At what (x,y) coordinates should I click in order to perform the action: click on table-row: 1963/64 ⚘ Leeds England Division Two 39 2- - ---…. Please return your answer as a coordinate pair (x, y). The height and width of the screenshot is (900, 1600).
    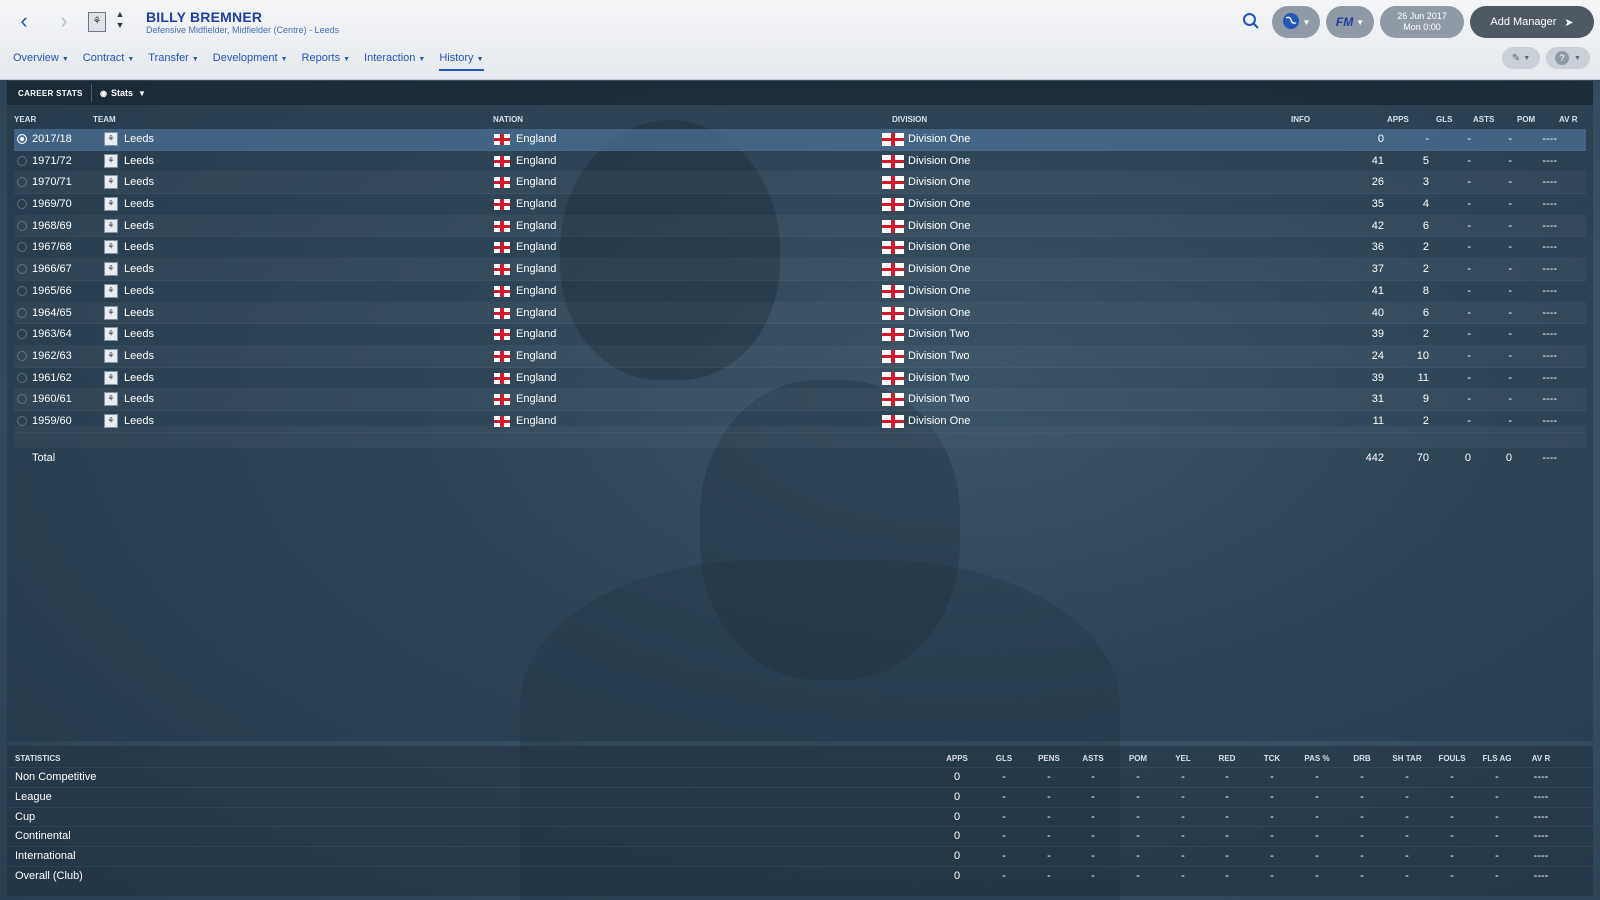
    Looking at the image, I should click on (800, 335).